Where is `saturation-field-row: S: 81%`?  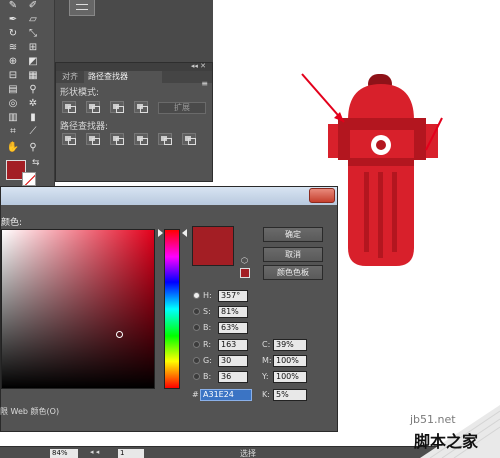 saturation-field-row: S: 81% is located at coordinates (228, 312).